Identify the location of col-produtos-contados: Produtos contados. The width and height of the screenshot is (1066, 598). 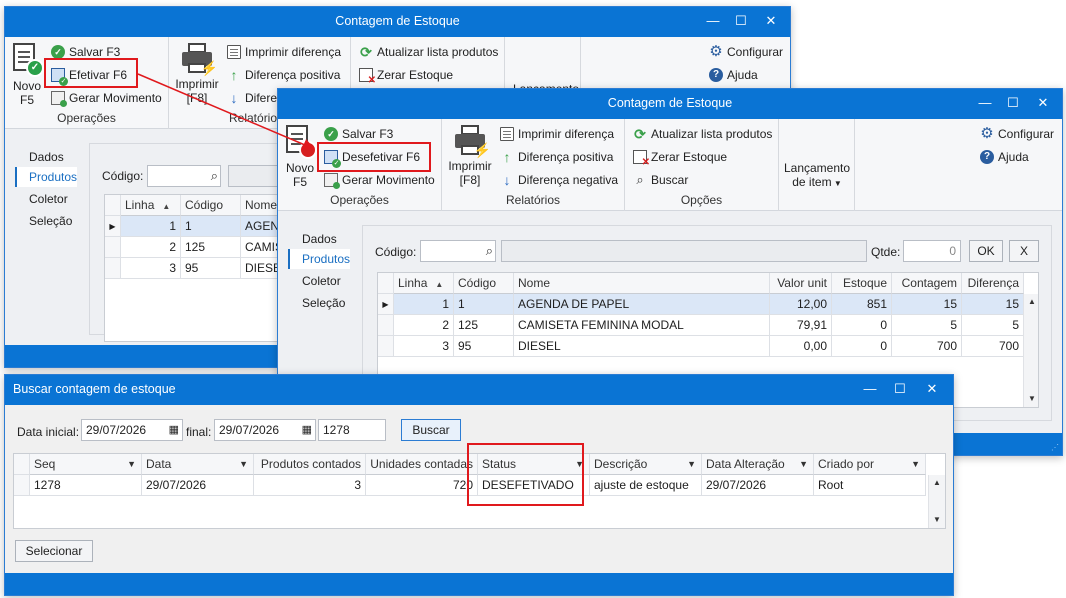
(310, 464).